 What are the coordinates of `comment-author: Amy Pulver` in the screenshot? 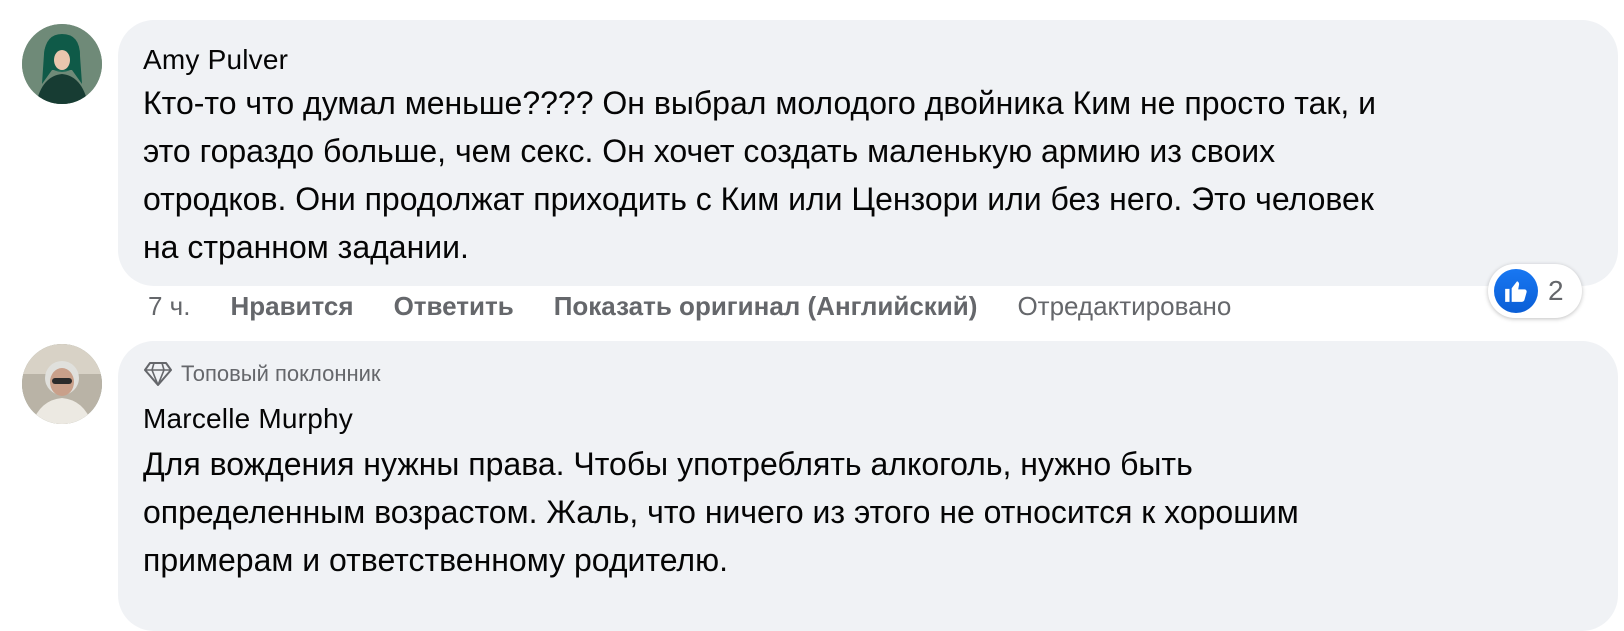 It's located at (215, 60).